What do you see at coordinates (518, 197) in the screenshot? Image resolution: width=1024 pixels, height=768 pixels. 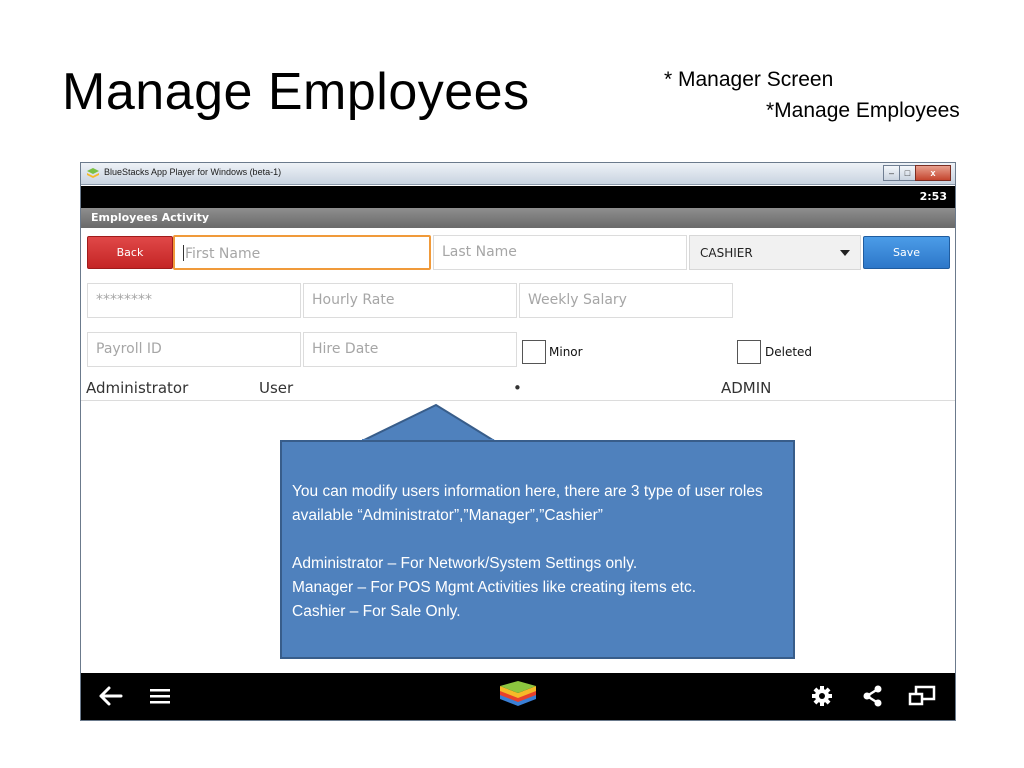 I see `android-status-bar: 2:53` at bounding box center [518, 197].